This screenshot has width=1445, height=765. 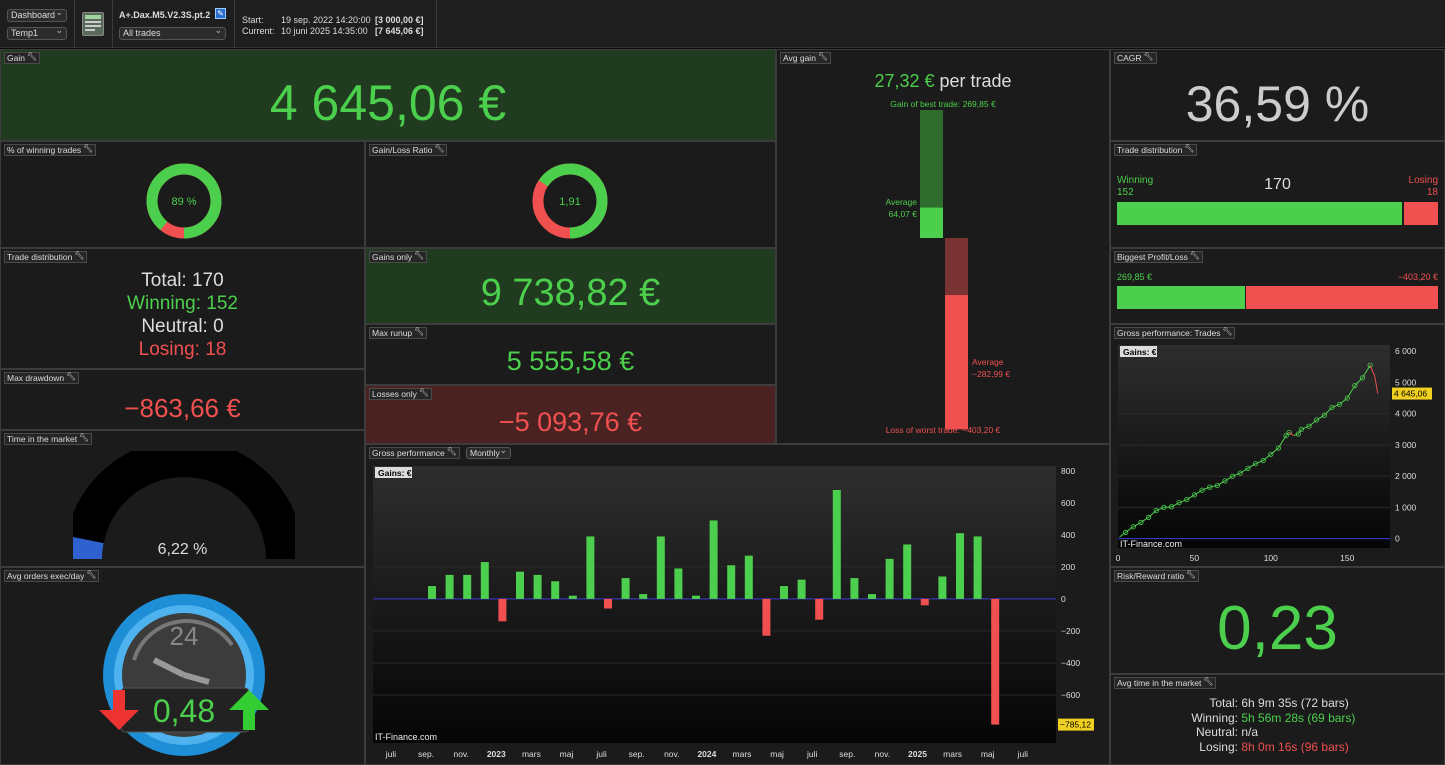 What do you see at coordinates (1068, 535) in the screenshot?
I see `y-tick-label: 400` at bounding box center [1068, 535].